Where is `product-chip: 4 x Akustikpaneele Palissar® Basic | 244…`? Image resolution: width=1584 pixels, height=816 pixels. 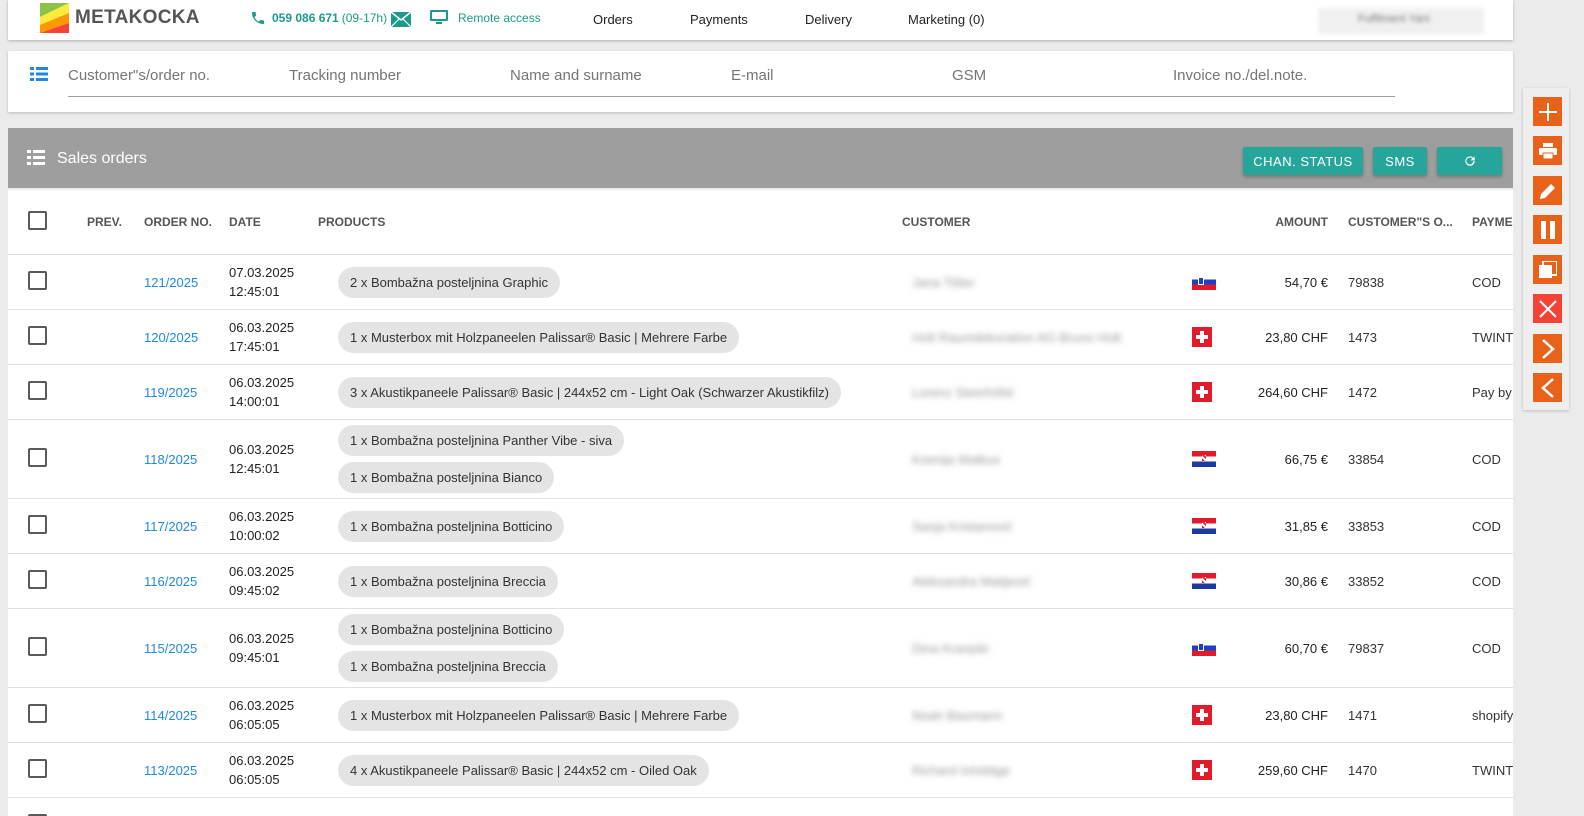 product-chip: 4 x Akustikpaneele Palissar® Basic | 244… is located at coordinates (523, 770).